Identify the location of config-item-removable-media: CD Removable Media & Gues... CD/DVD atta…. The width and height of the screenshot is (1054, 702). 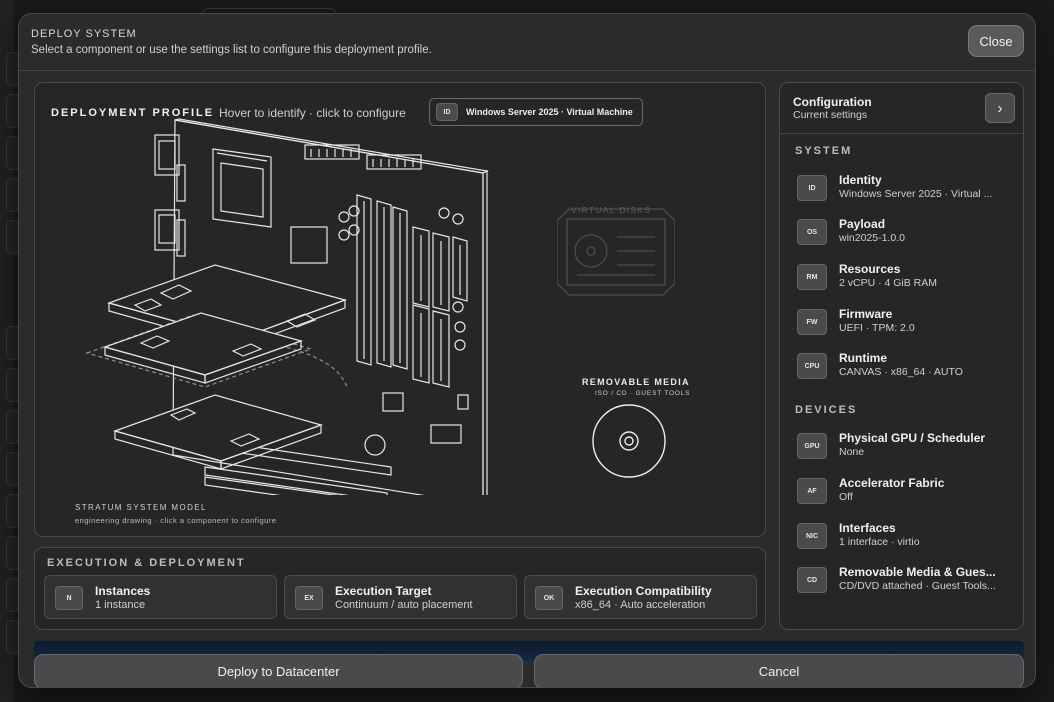
(906, 582).